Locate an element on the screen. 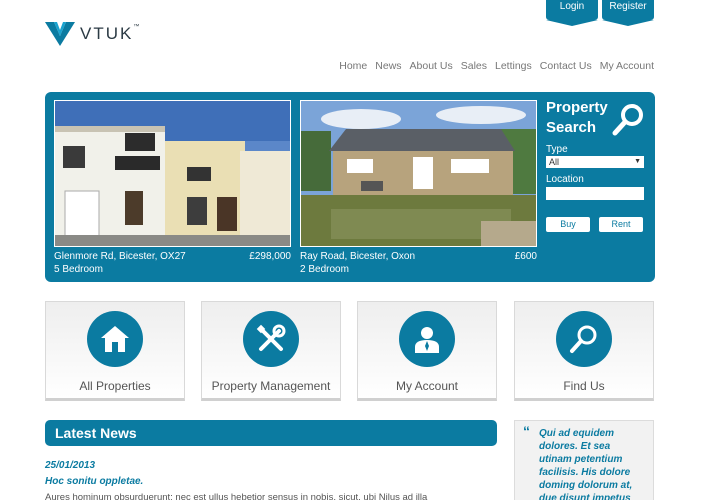 The height and width of the screenshot is (500, 720). logo-text: VTUK™ is located at coordinates (111, 33).